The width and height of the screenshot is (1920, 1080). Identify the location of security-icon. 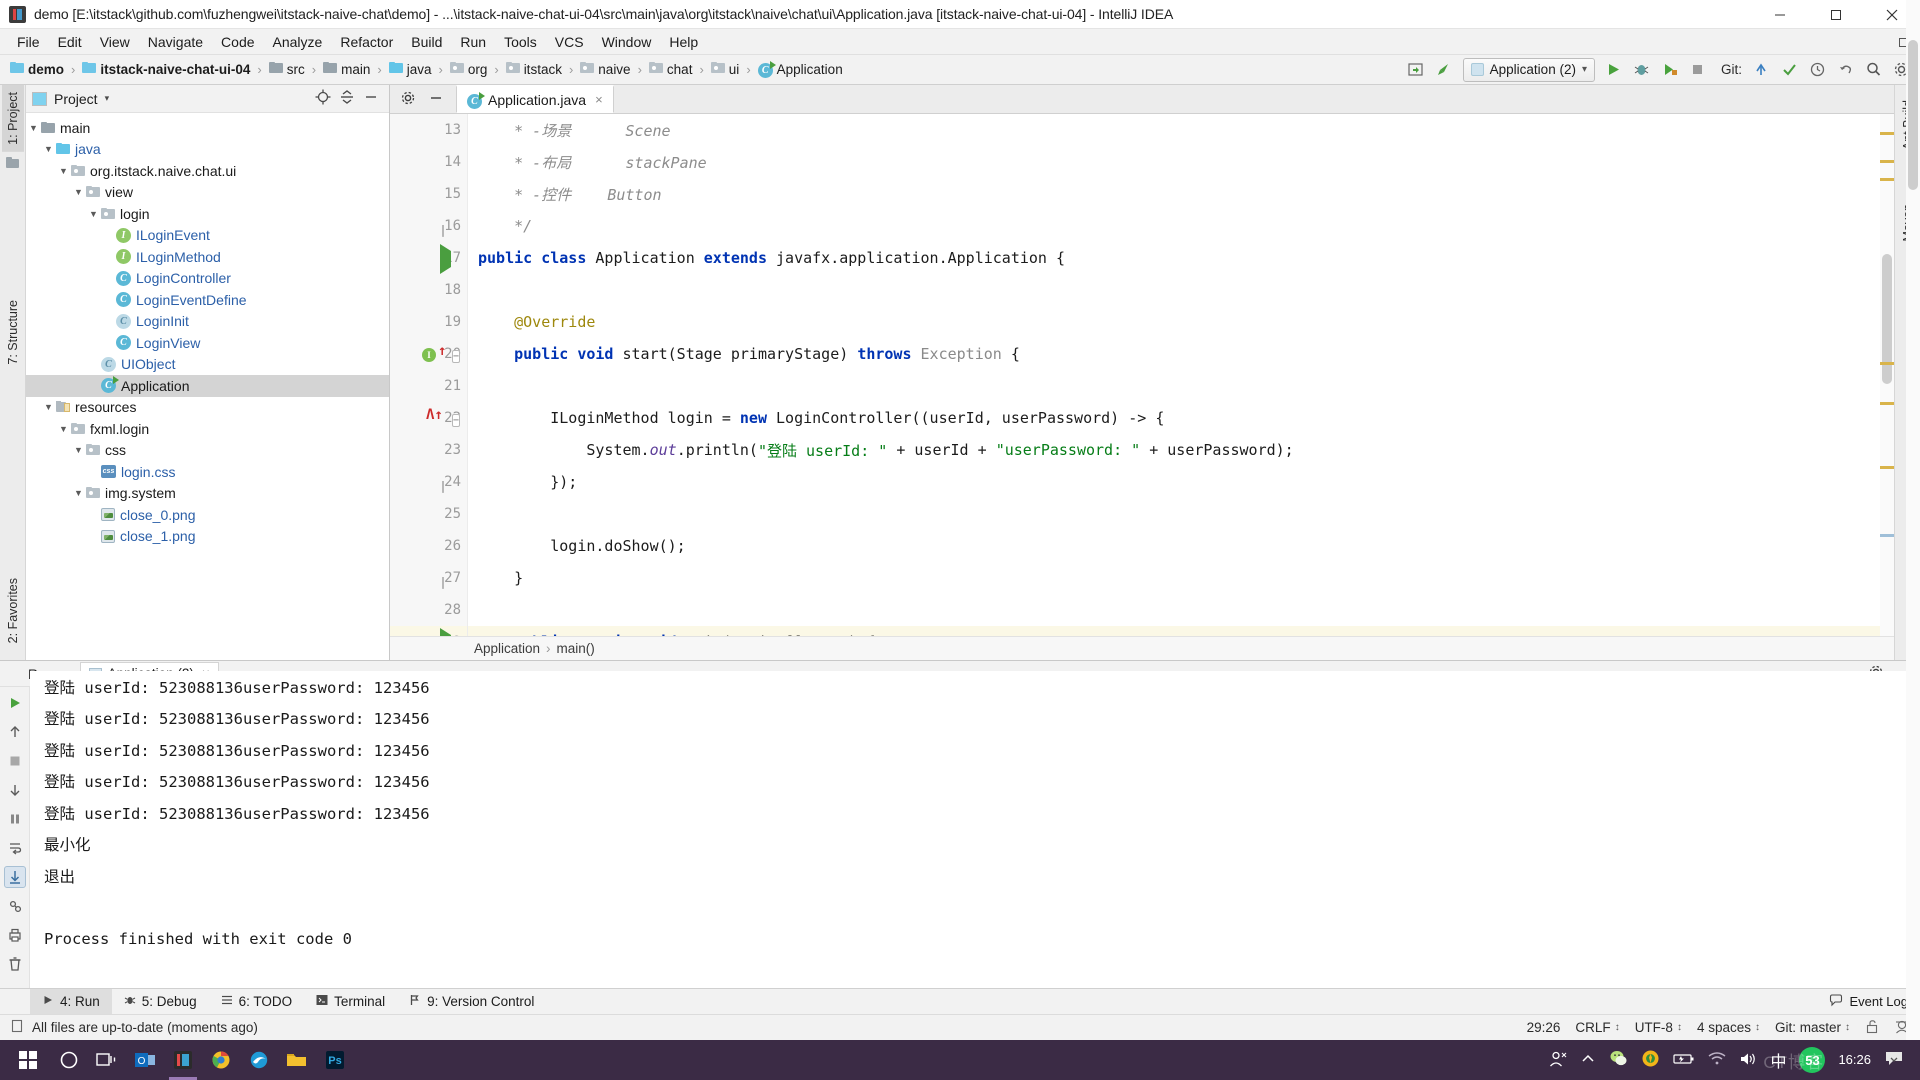
(1650, 1060).